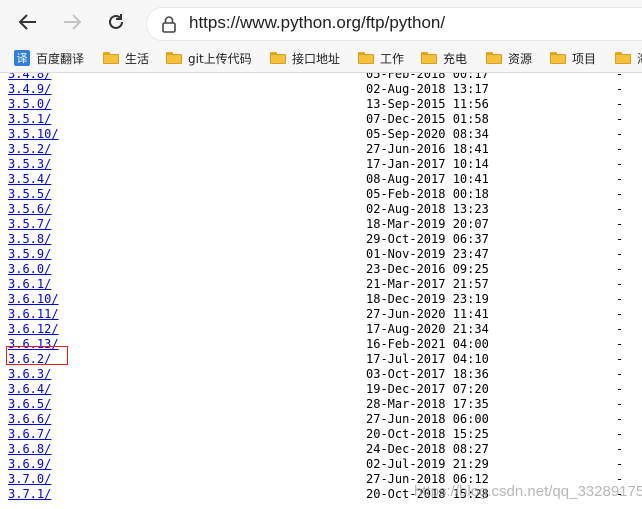  What do you see at coordinates (29, 374) in the screenshot?
I see `directory-link: 3.6.3/` at bounding box center [29, 374].